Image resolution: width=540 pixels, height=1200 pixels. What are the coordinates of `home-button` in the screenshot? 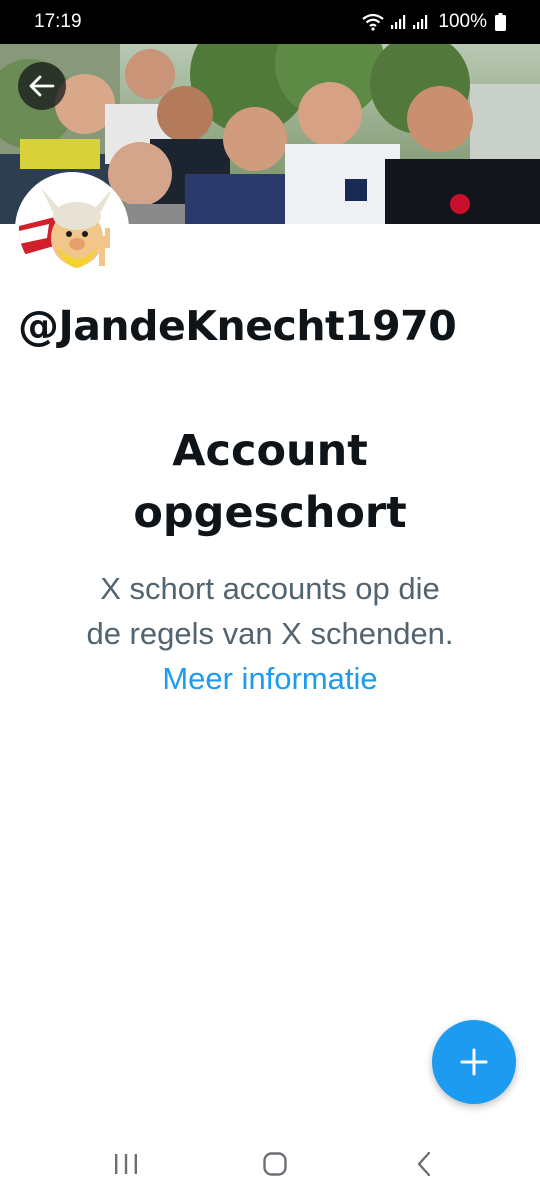 It's located at (275, 1164).